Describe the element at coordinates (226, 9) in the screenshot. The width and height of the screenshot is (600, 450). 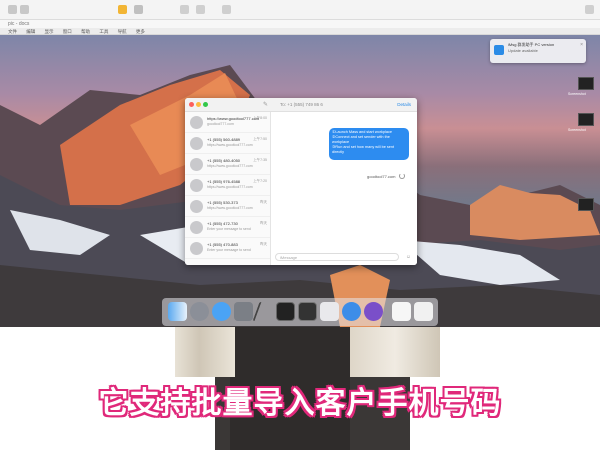
I see `gear-icon` at that location.